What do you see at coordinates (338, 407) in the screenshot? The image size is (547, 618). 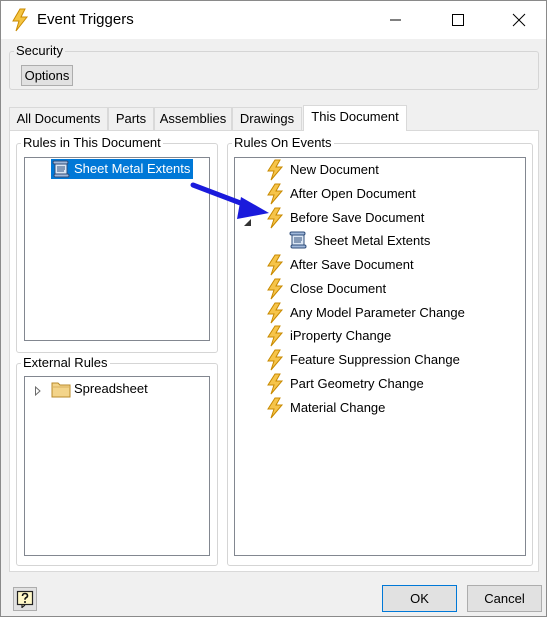 I see `event-label: Material Change` at bounding box center [338, 407].